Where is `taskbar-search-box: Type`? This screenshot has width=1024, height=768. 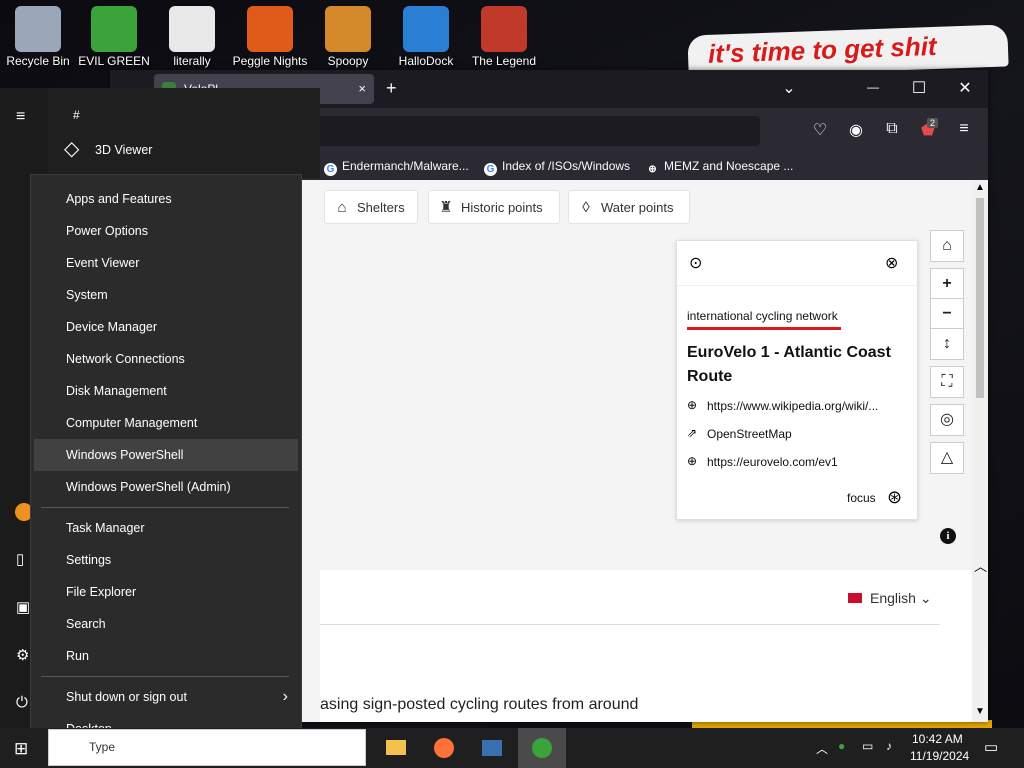
taskbar-search-box: Type is located at coordinates (207, 747).